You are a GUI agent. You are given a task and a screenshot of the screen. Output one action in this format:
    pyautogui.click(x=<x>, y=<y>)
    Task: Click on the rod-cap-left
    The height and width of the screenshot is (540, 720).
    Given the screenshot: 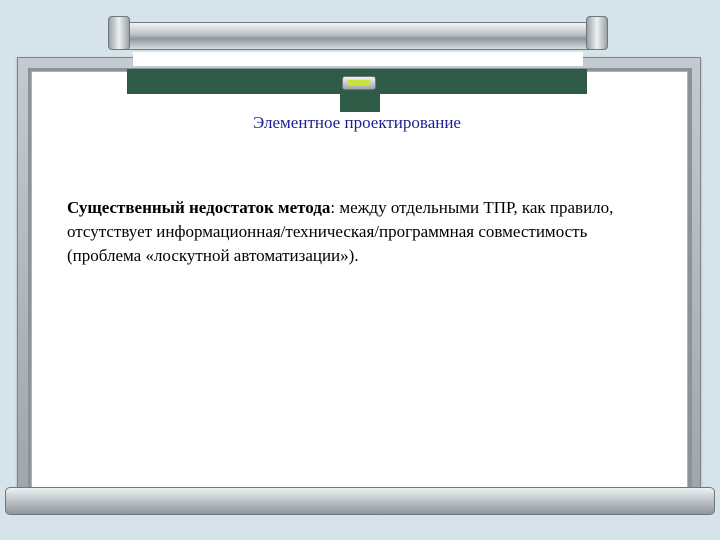 What is the action you would take?
    pyautogui.click(x=119, y=33)
    